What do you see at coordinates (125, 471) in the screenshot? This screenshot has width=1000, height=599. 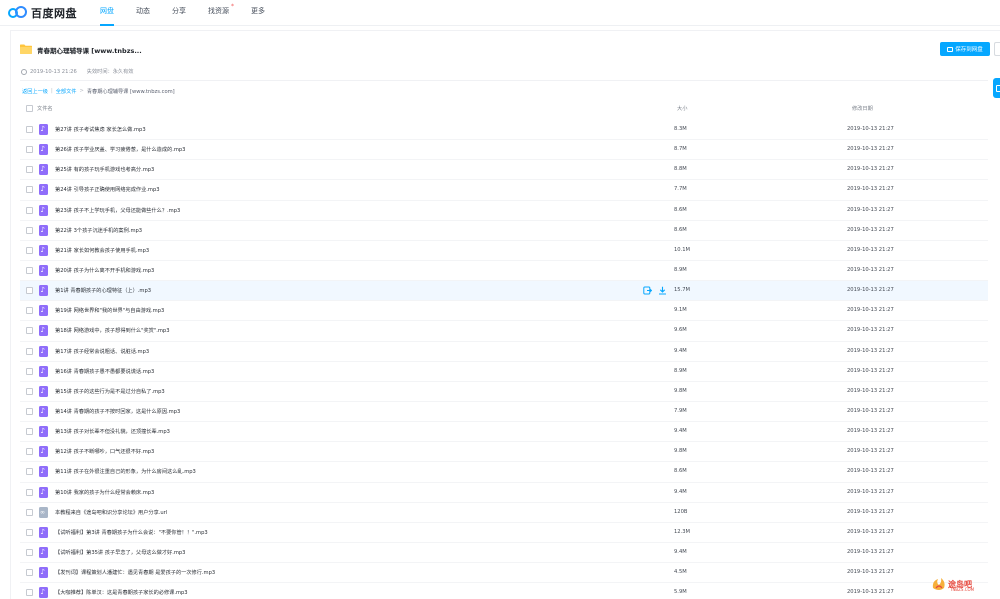 I see `file-name: 第11讲 孩子在外很注重自己的形象，为什么房间这么乱.mp3` at bounding box center [125, 471].